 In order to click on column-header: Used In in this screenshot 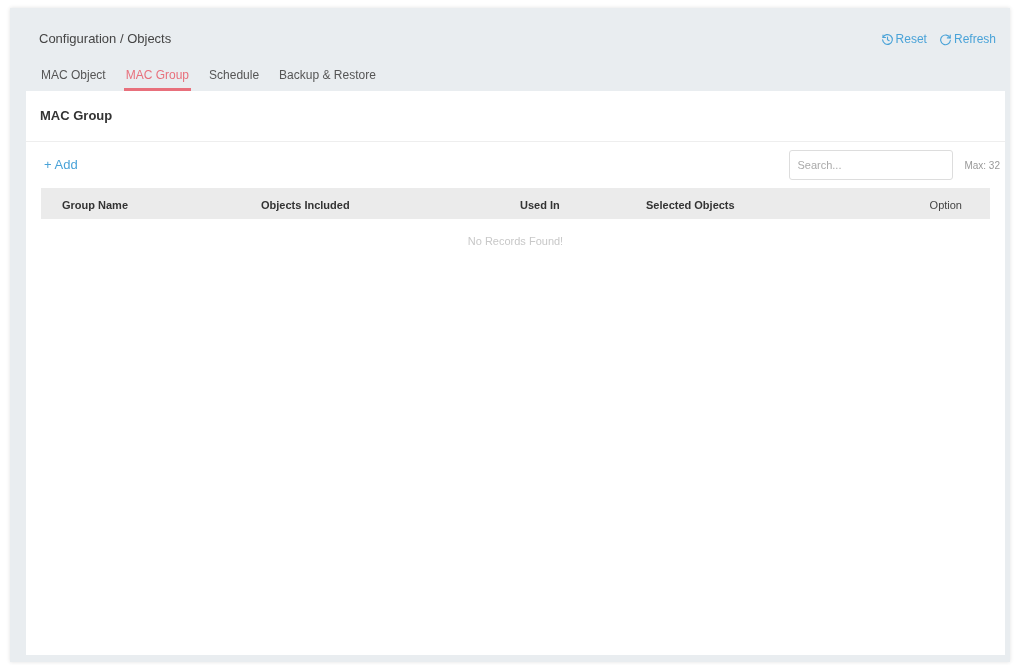, I will do `click(540, 204)`.